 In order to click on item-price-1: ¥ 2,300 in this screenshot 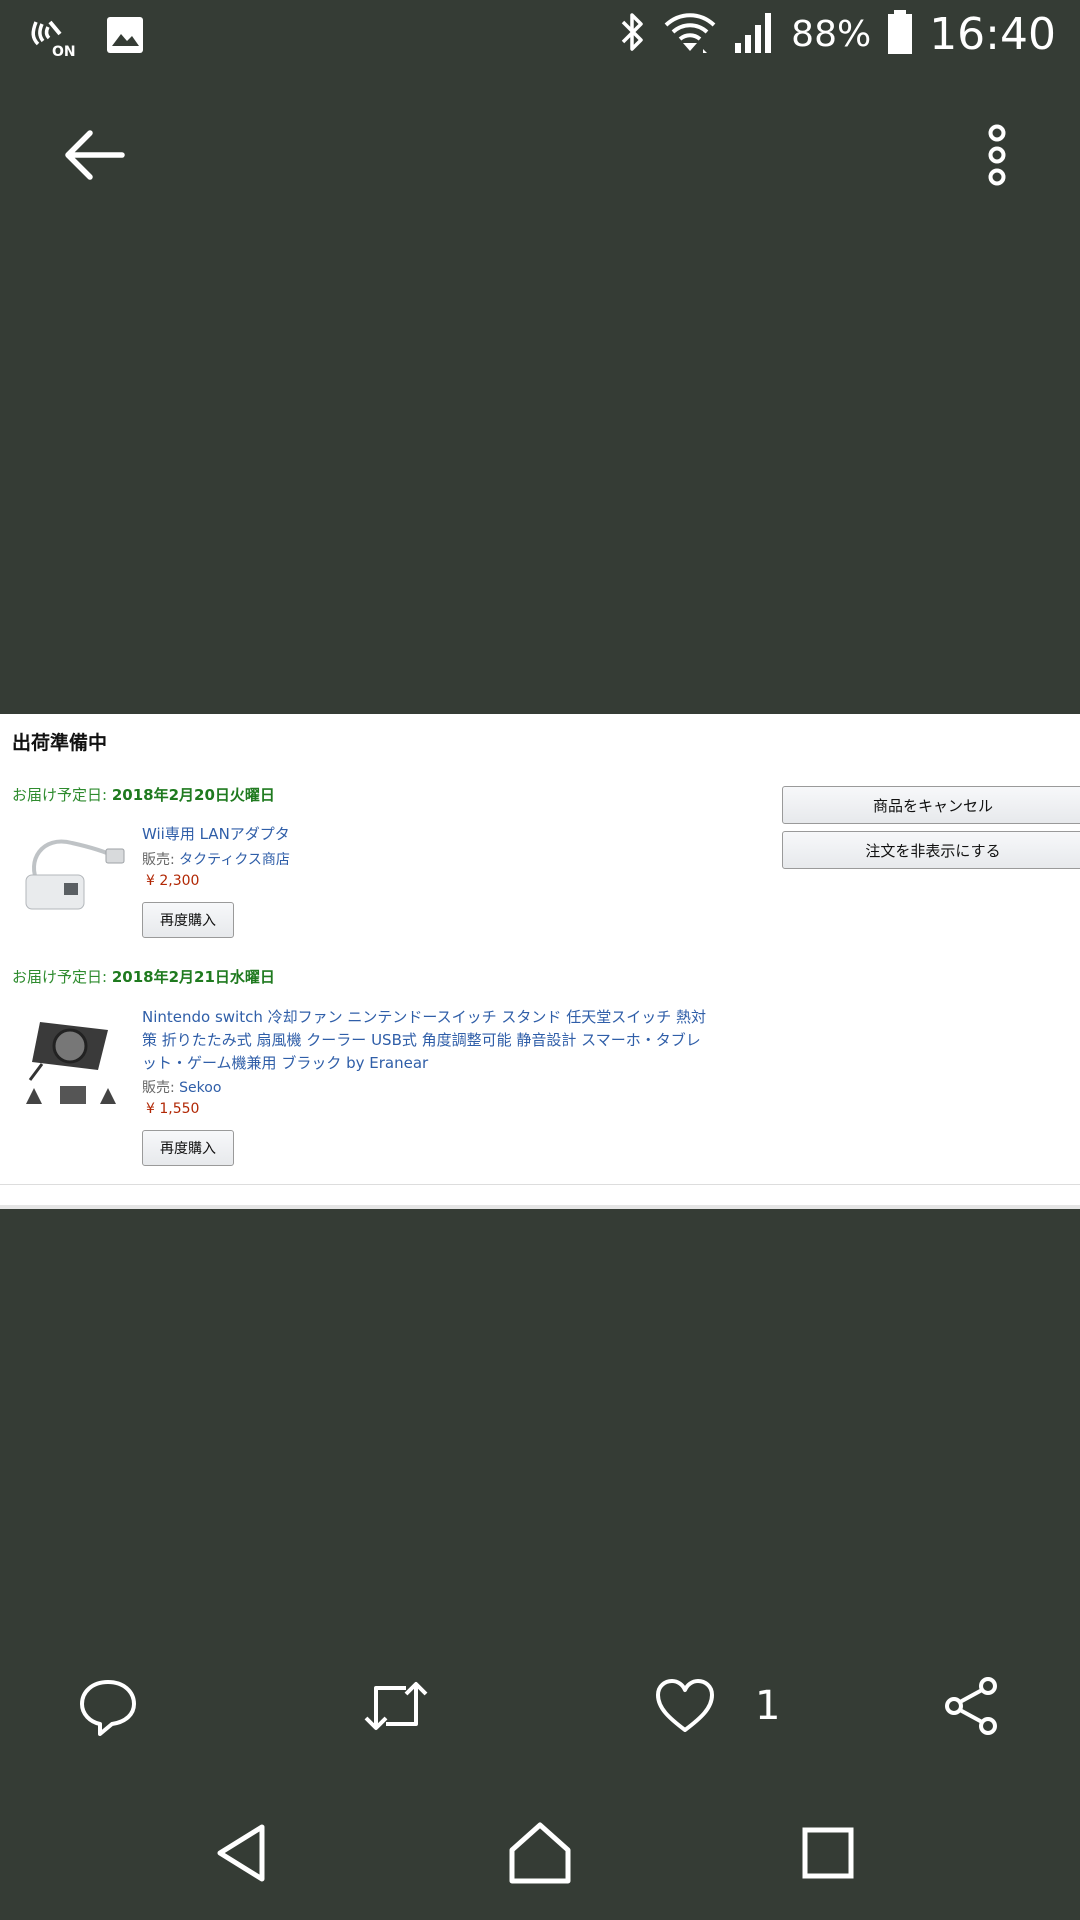, I will do `click(173, 881)`.